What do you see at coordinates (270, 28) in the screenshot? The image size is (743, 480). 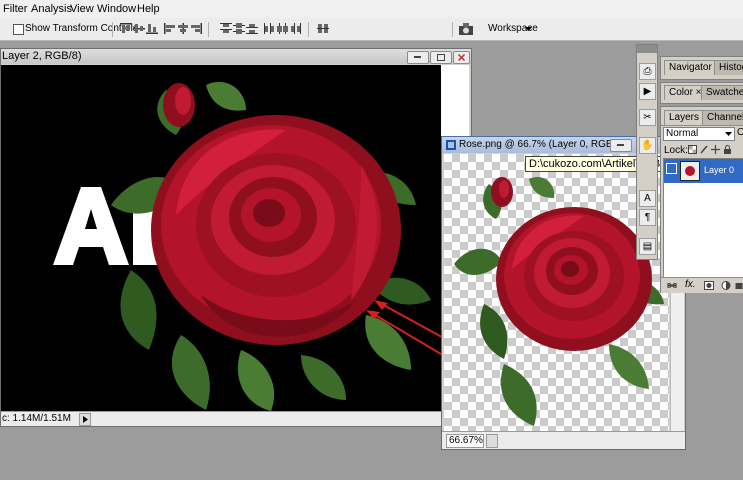 I see `distribute-left-icon` at bounding box center [270, 28].